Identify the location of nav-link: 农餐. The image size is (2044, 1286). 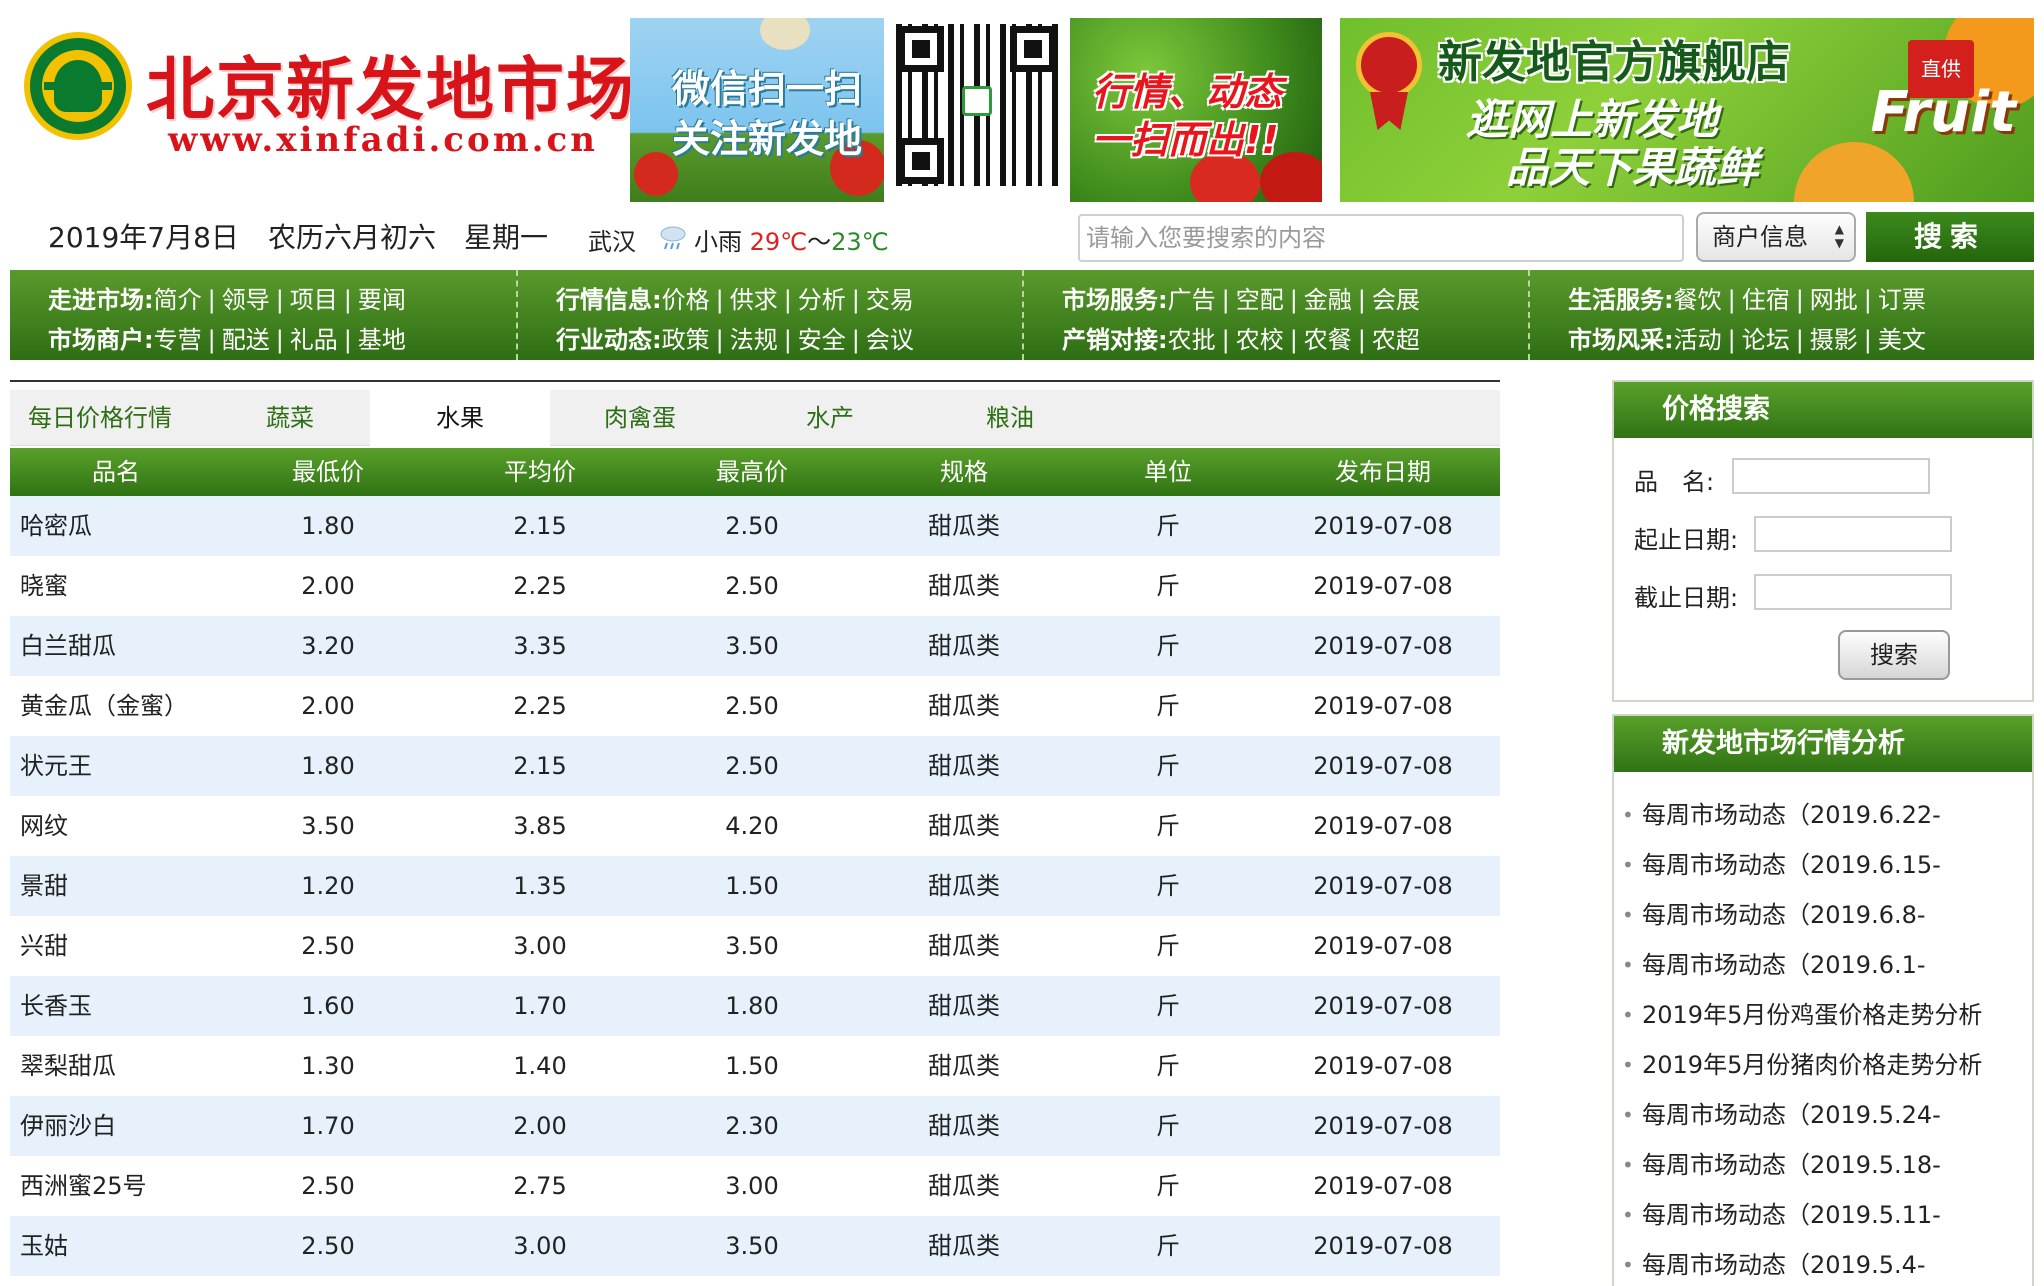
(1328, 340).